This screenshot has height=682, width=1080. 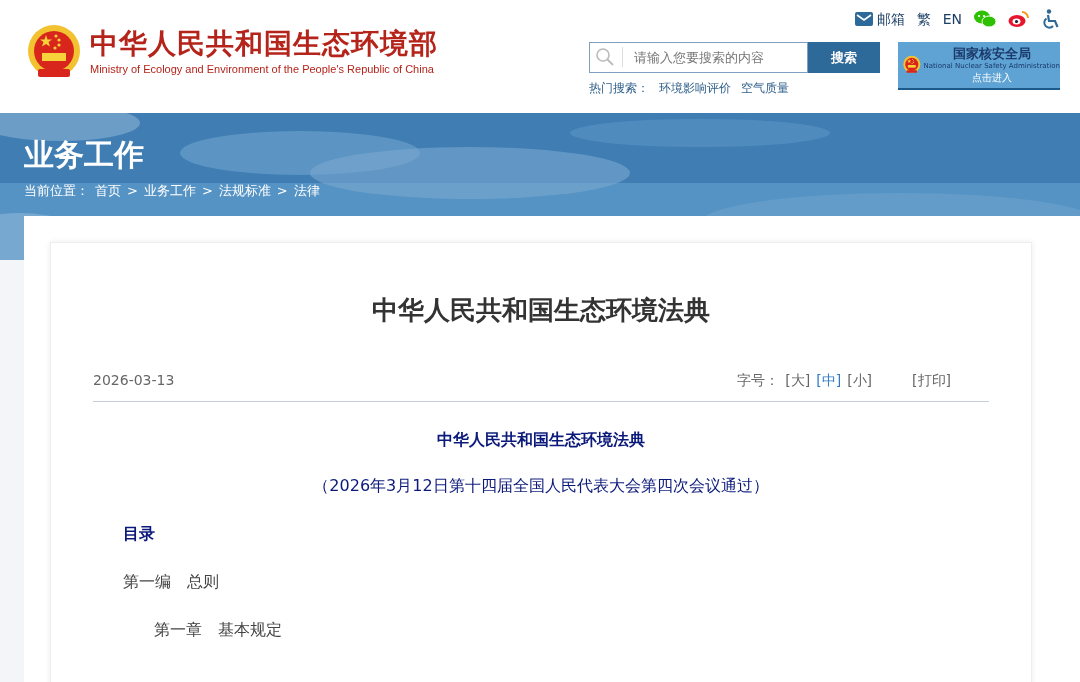 I want to click on font-size-label: 字号：, so click(x=758, y=380).